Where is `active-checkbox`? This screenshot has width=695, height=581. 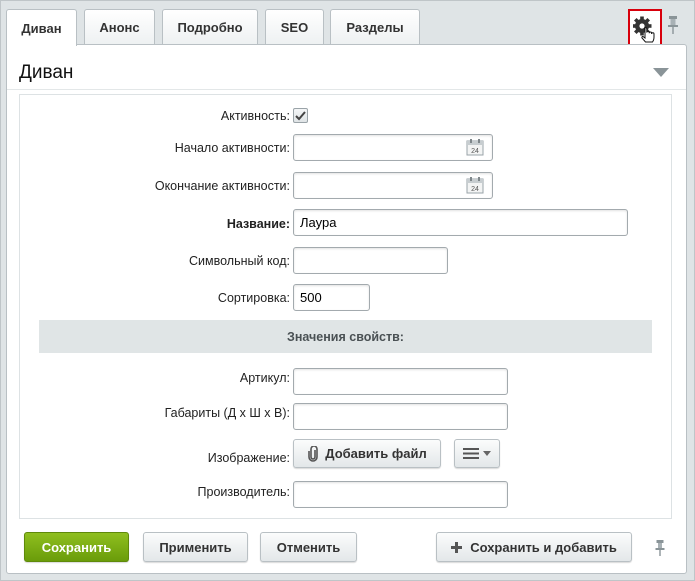 active-checkbox is located at coordinates (300, 115).